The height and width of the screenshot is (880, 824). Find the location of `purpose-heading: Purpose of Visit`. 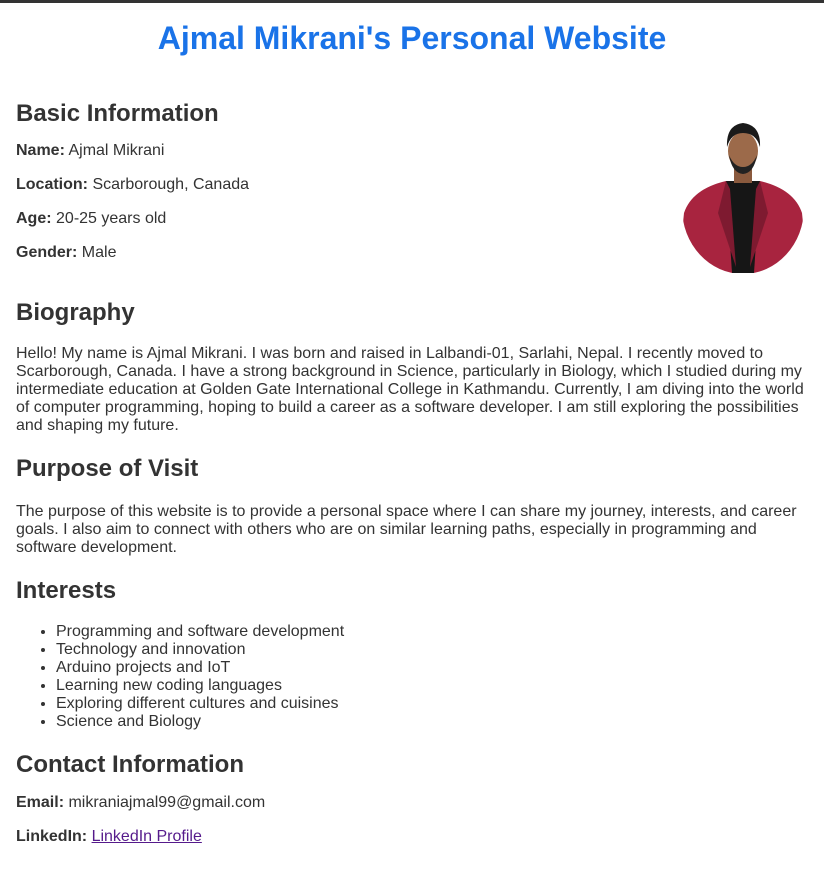

purpose-heading: Purpose of Visit is located at coordinates (107, 468).